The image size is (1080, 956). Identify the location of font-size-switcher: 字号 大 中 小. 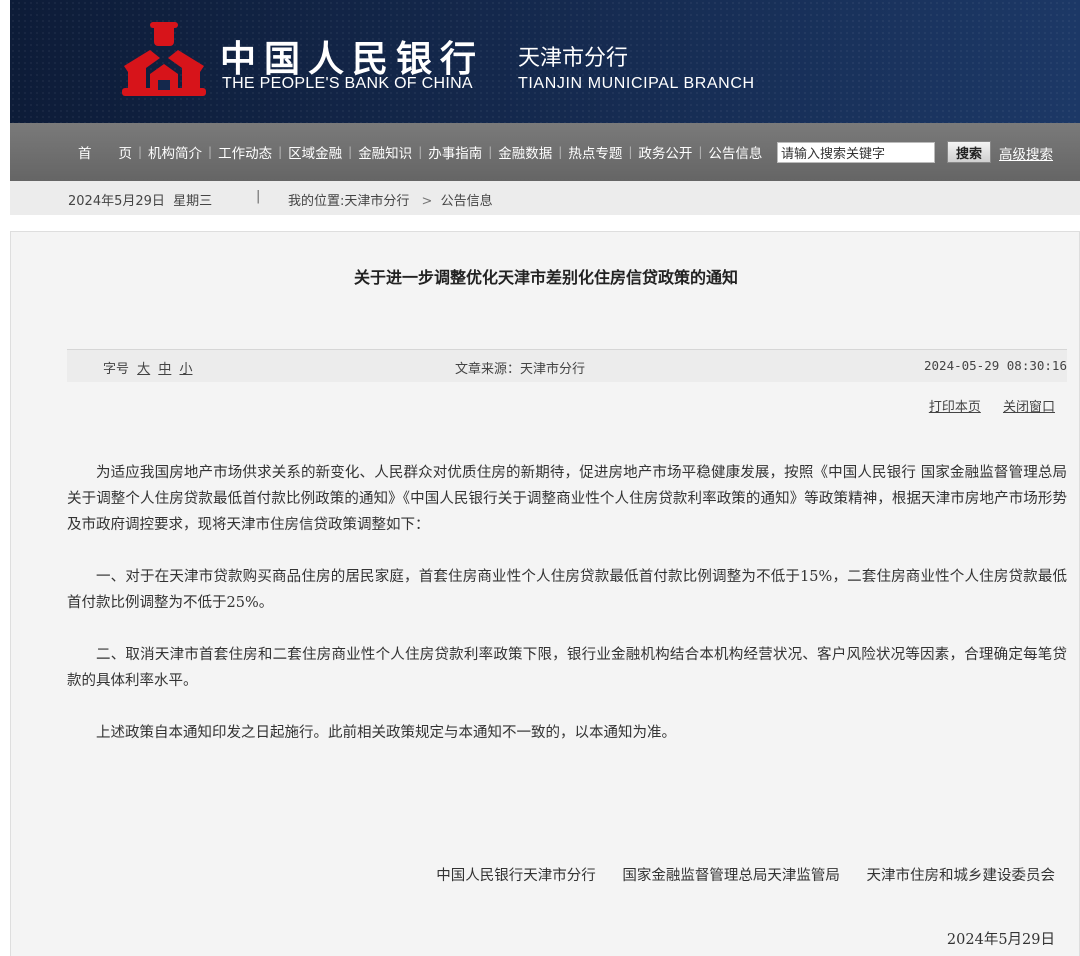
(147, 367).